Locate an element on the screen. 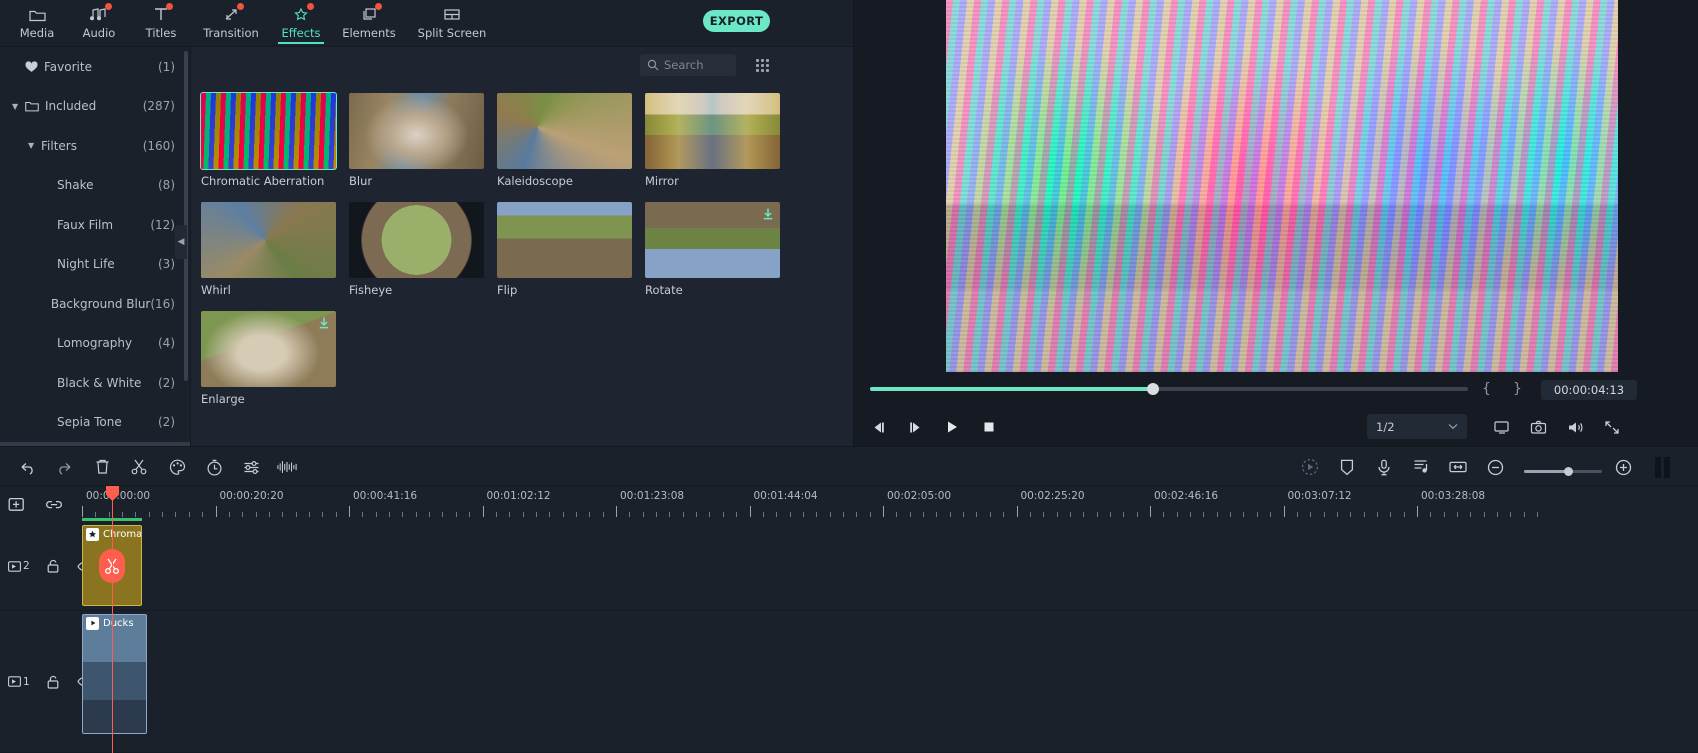  render-preview-button is located at coordinates (1310, 467).